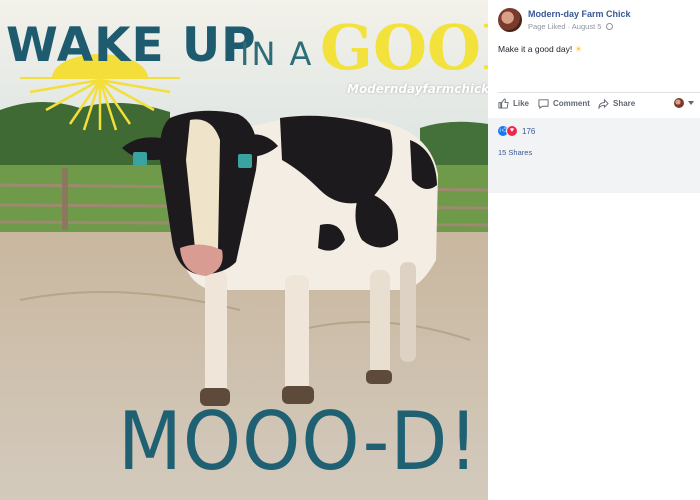 The image size is (700, 500). I want to click on share-button: Share, so click(616, 103).